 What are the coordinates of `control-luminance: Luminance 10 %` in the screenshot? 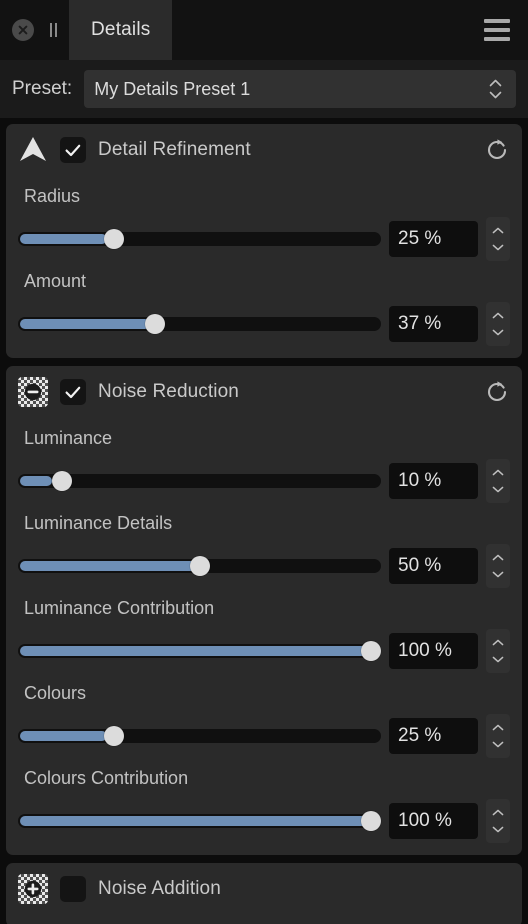 It's located at (264, 460).